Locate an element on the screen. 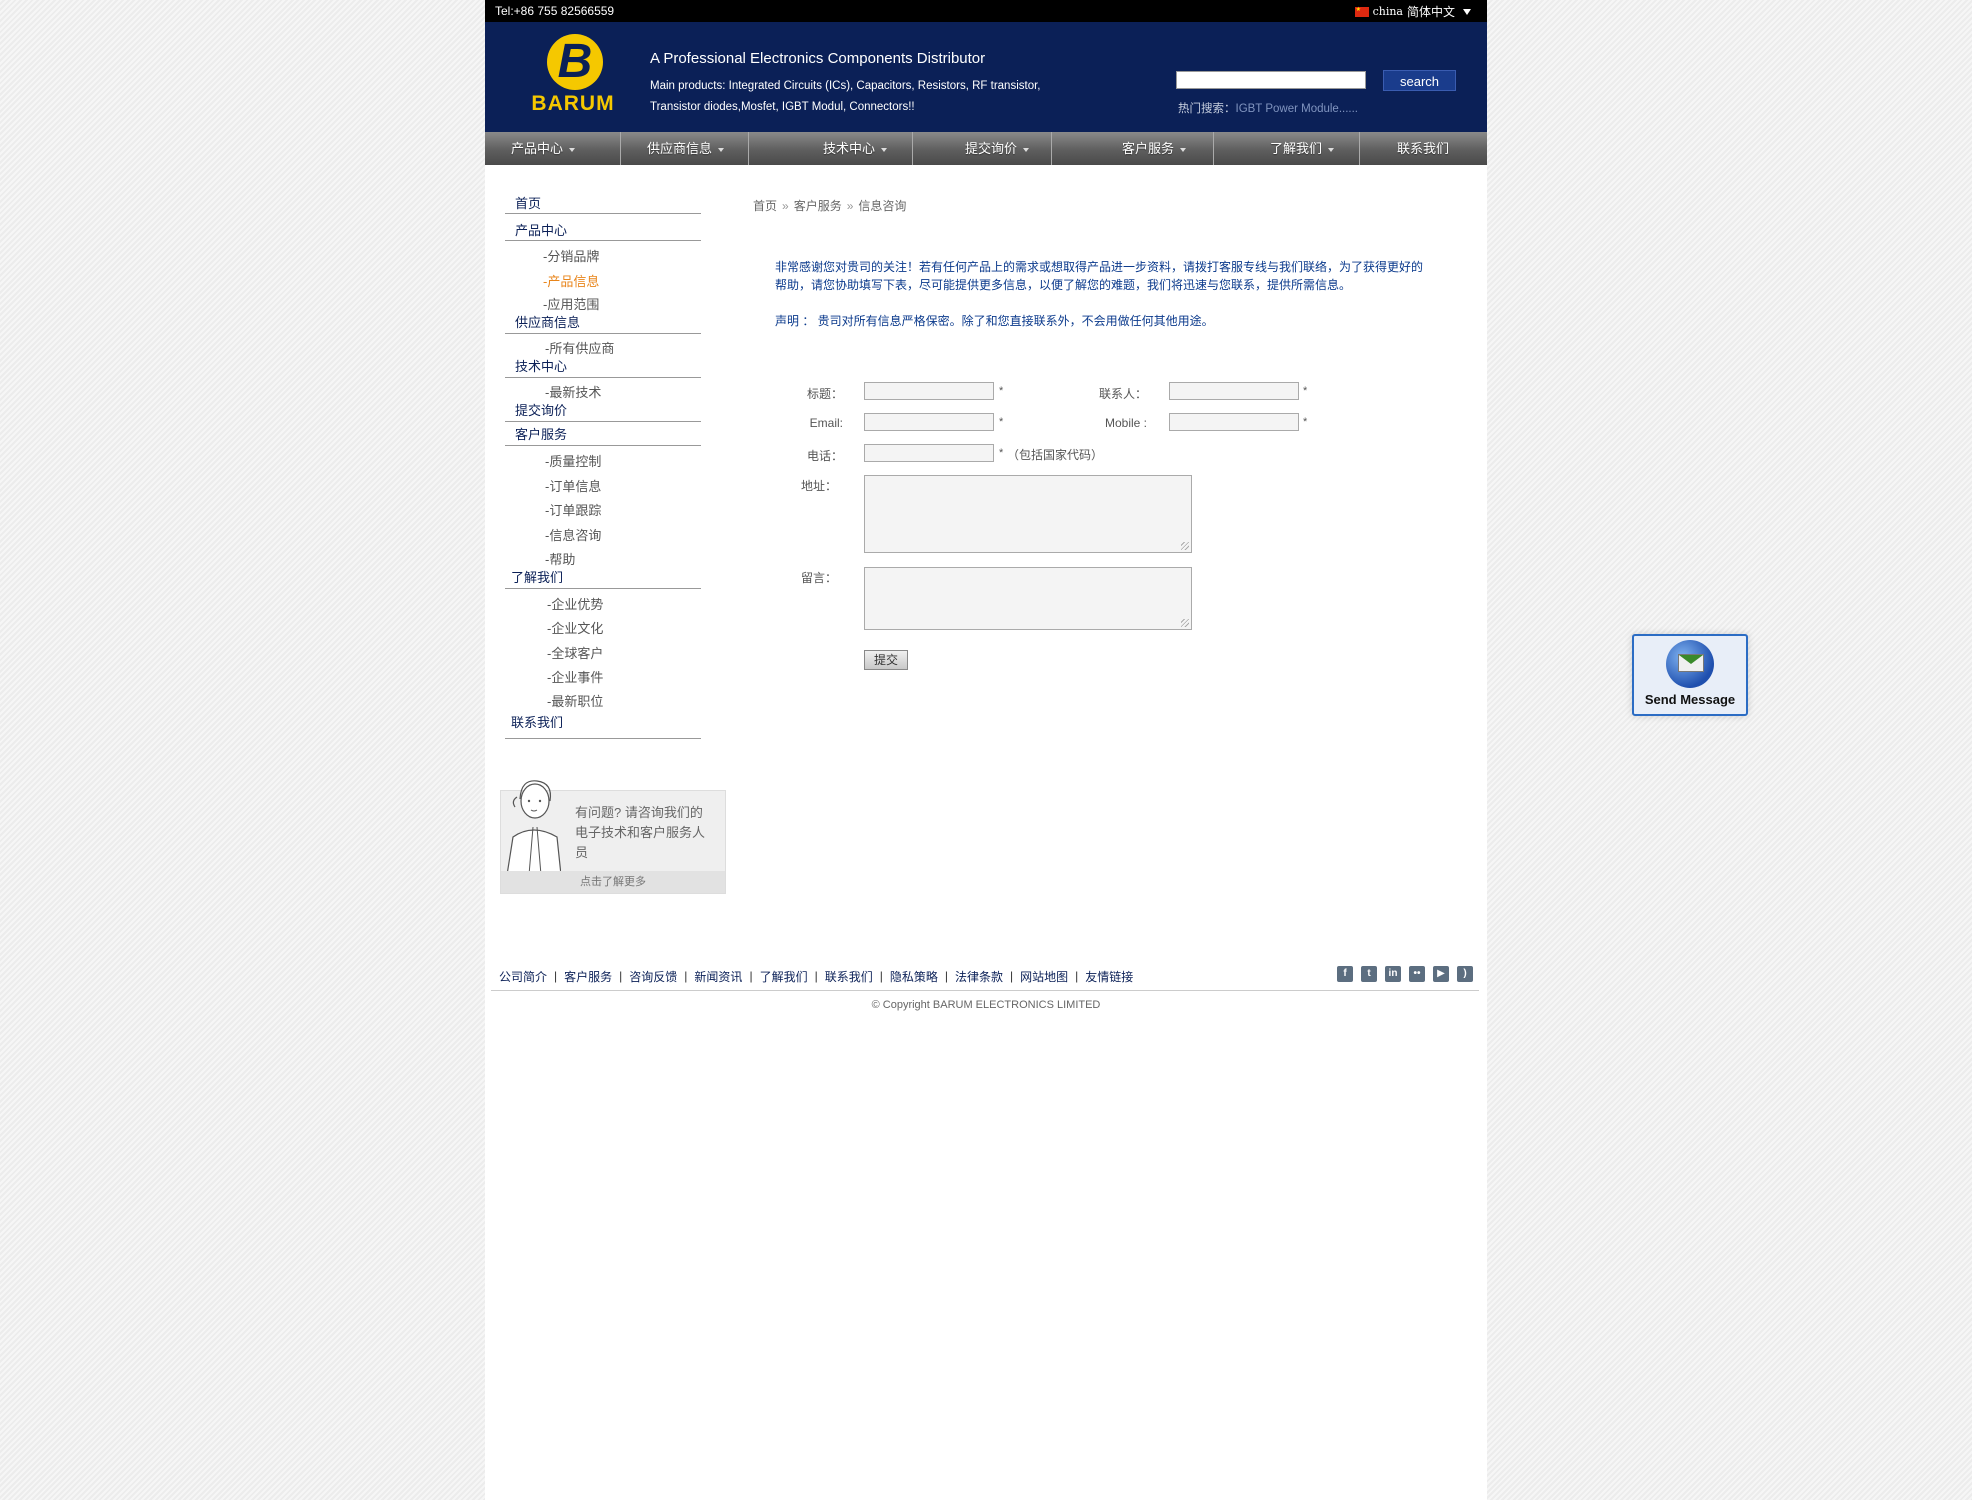 Image resolution: width=1972 pixels, height=1500 pixels. language-region: china is located at coordinates (1387, 11).